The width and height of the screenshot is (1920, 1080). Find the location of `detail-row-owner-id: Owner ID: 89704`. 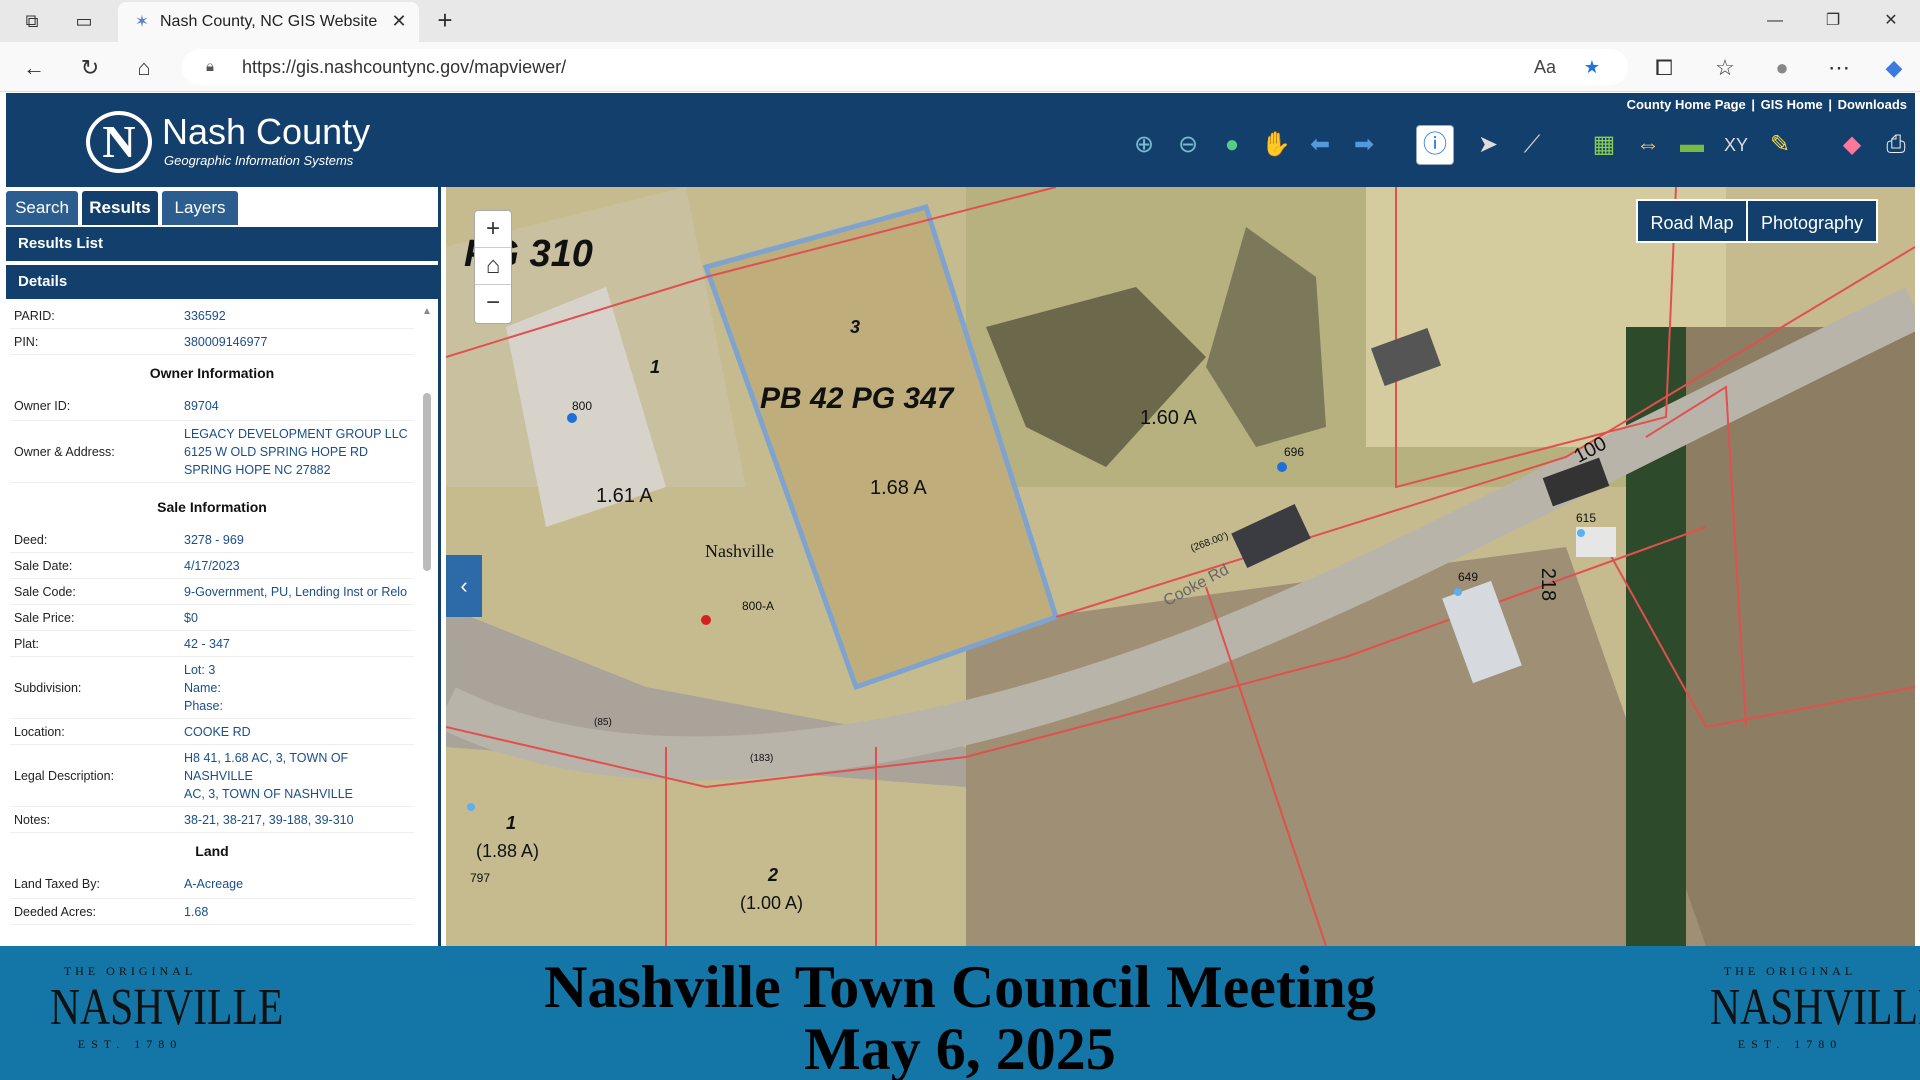

detail-row-owner-id: Owner ID: 89704 is located at coordinates (212, 405).